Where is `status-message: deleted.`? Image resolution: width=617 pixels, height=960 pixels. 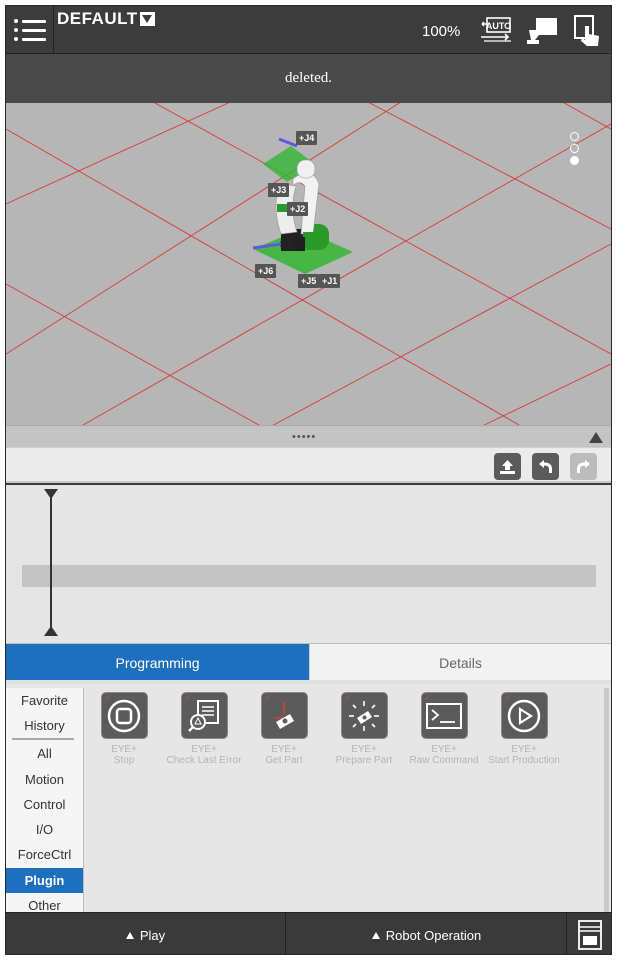 status-message: deleted. is located at coordinates (308, 78).